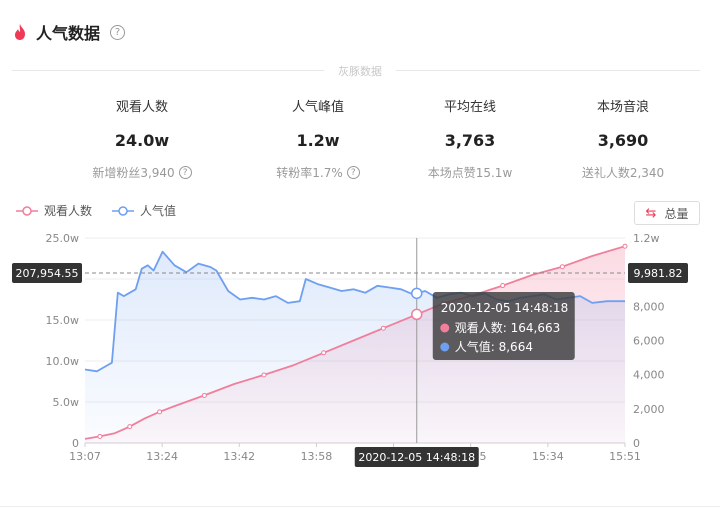 This screenshot has width=720, height=517. What do you see at coordinates (309, 173) in the screenshot?
I see `stat-sub-text: 转粉率1.7%` at bounding box center [309, 173].